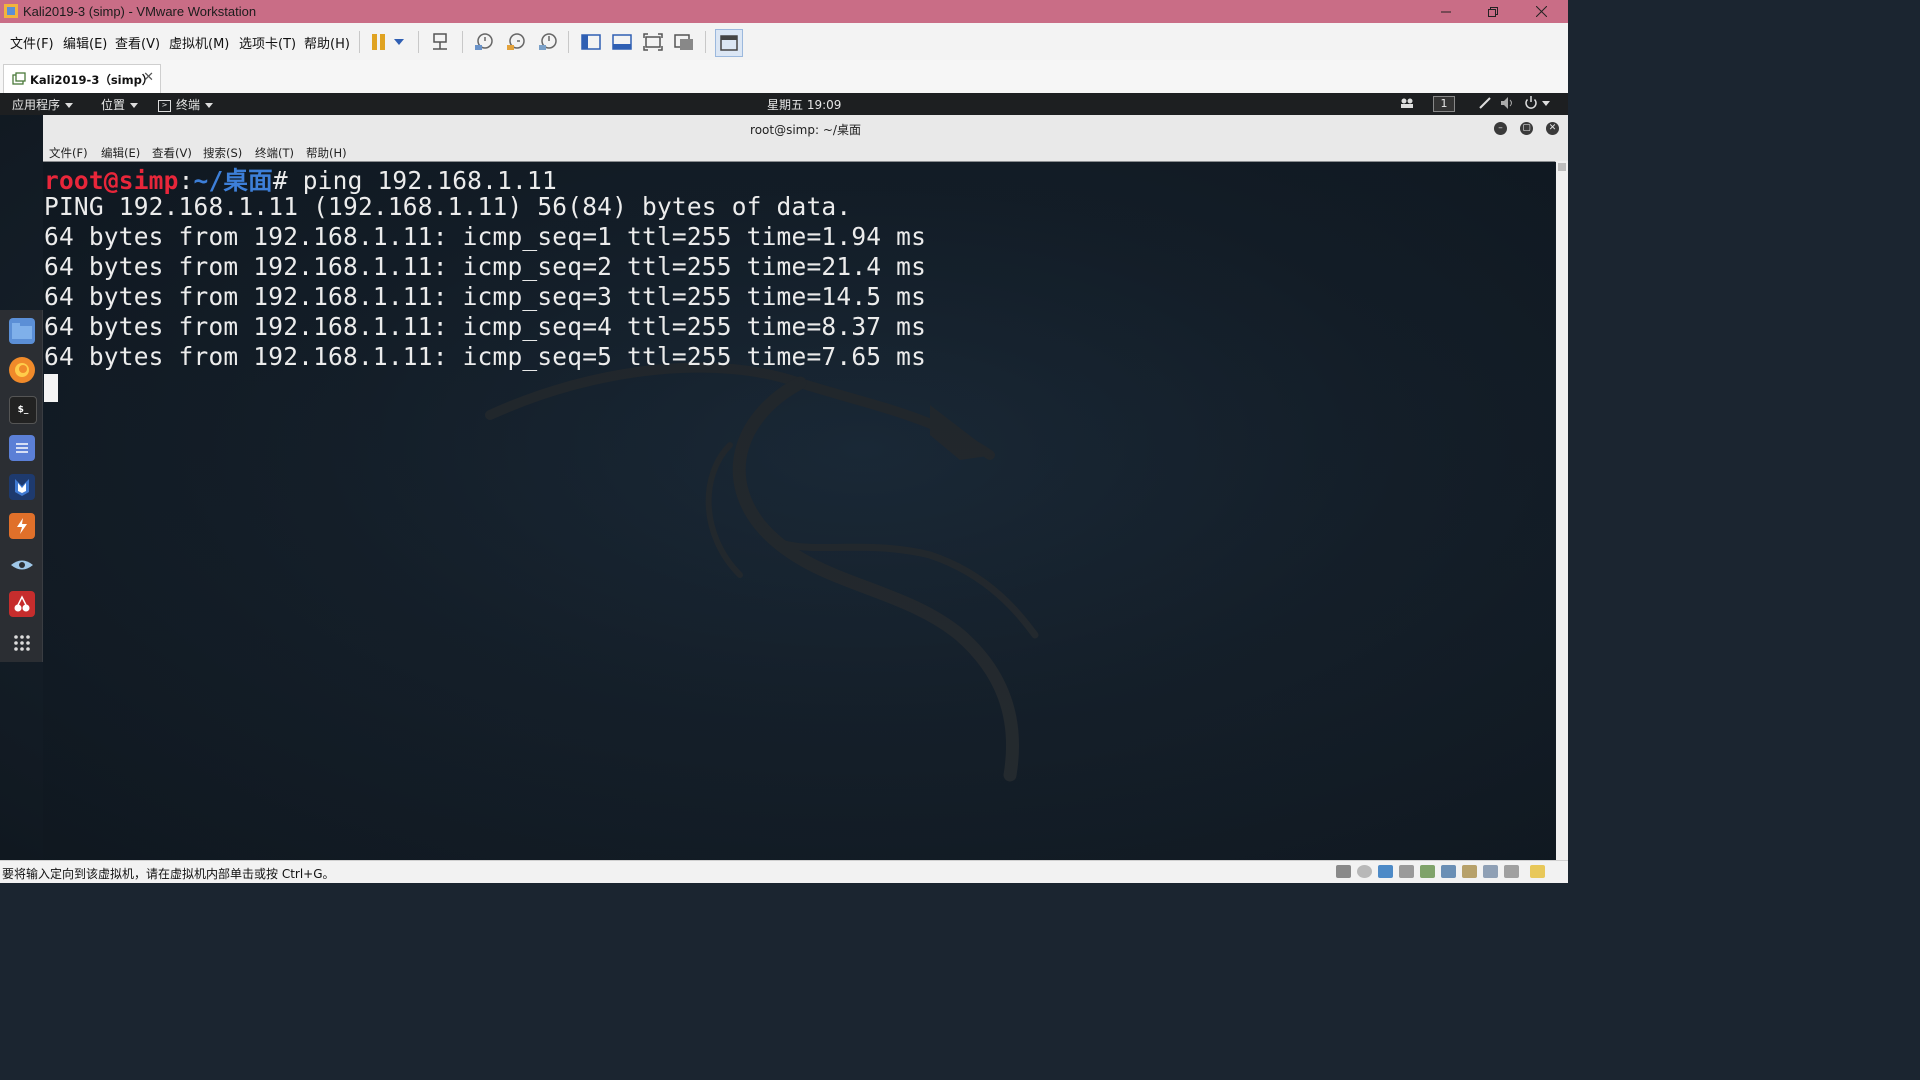  I want to click on workspace-indicator: 1, so click(1444, 104).